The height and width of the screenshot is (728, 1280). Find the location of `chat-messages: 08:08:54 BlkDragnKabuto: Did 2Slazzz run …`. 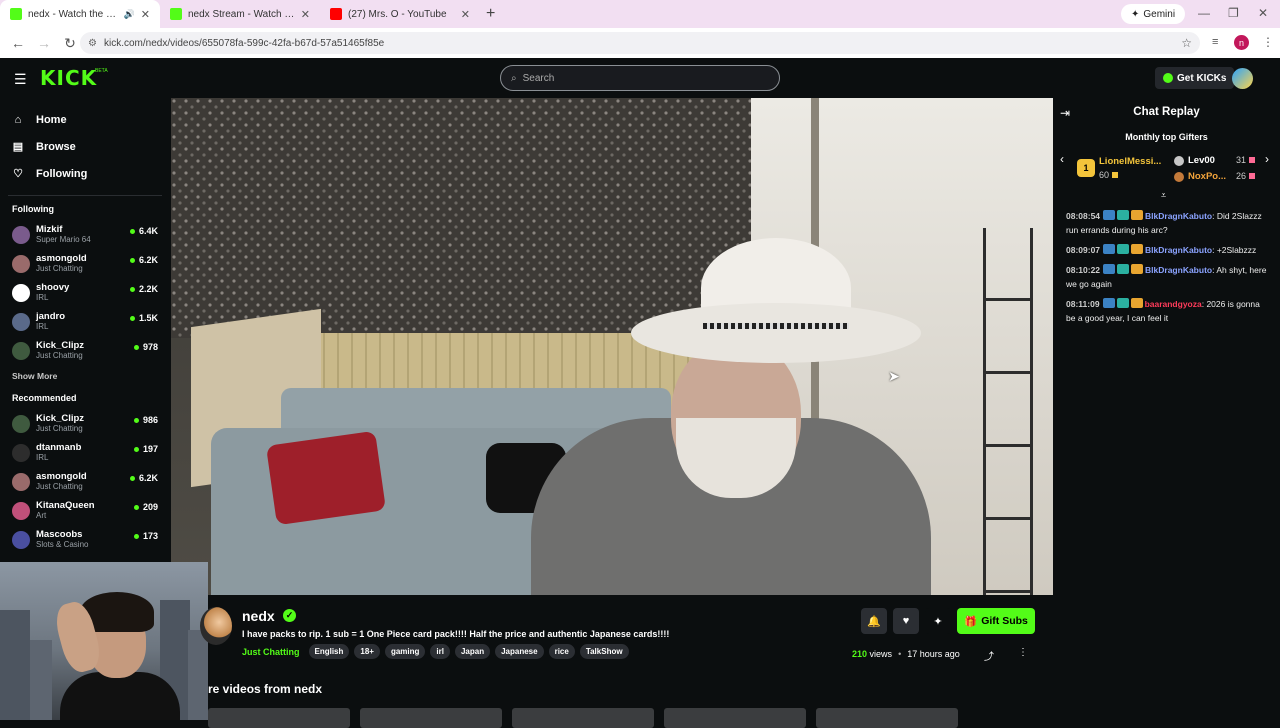

chat-messages: 08:08:54 BlkDragnKabuto: Did 2Slazzz run … is located at coordinates (1168, 270).